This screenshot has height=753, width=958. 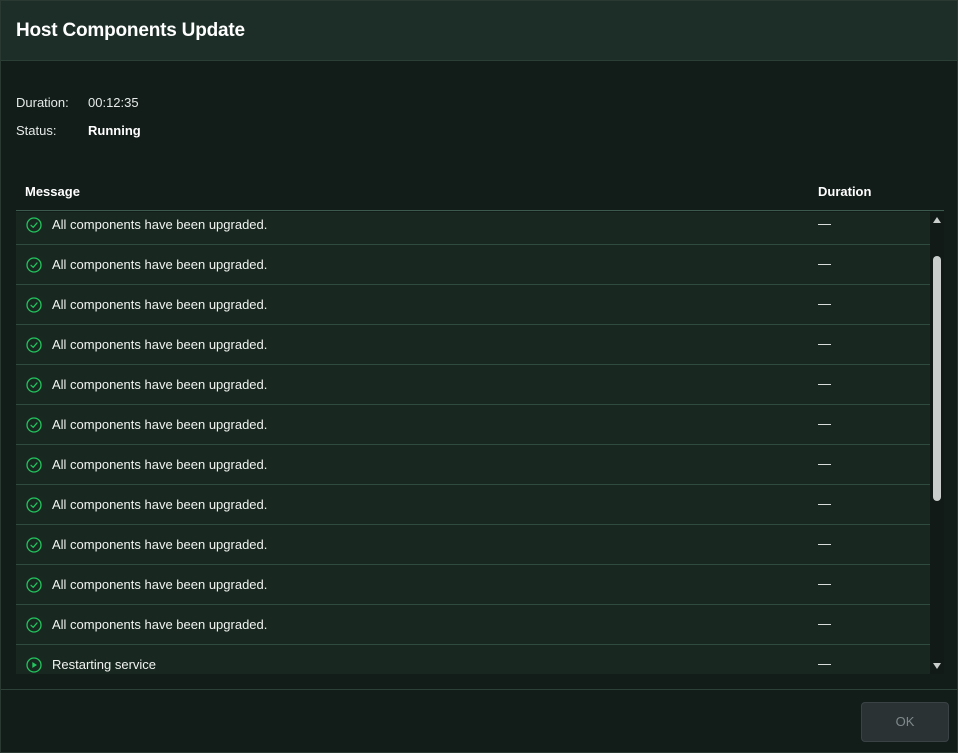 I want to click on scroll-thumb, so click(x=937, y=378).